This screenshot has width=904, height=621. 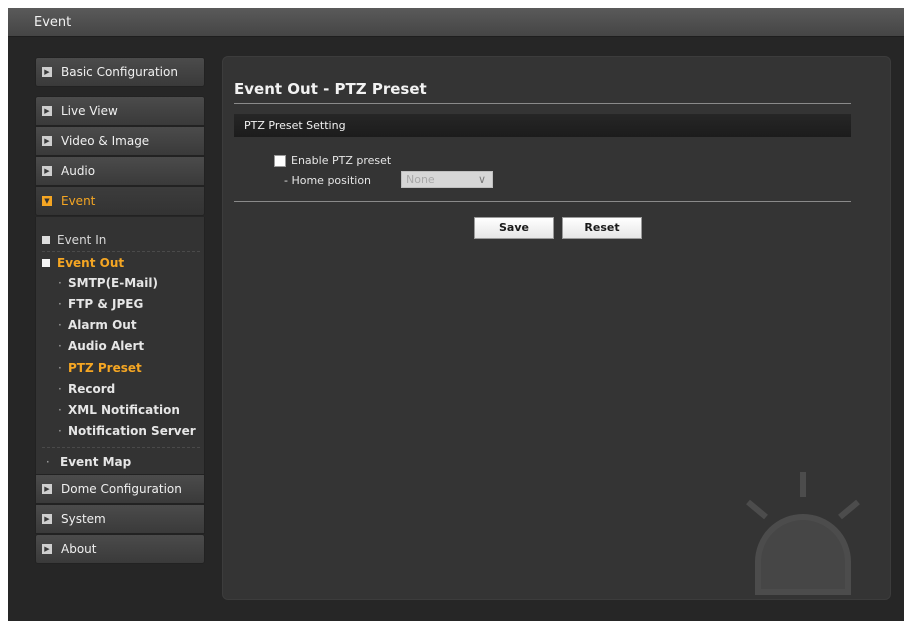 What do you see at coordinates (803, 533) in the screenshot?
I see `alarm-light-watermark-icon` at bounding box center [803, 533].